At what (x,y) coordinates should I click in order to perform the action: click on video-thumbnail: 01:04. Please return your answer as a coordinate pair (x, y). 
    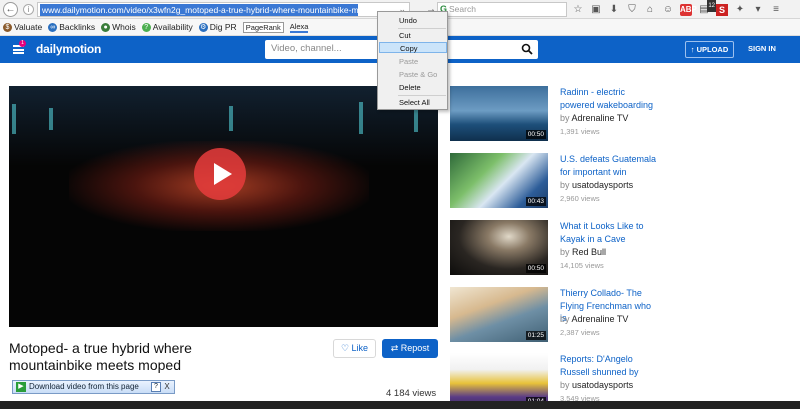
    Looking at the image, I should click on (499, 380).